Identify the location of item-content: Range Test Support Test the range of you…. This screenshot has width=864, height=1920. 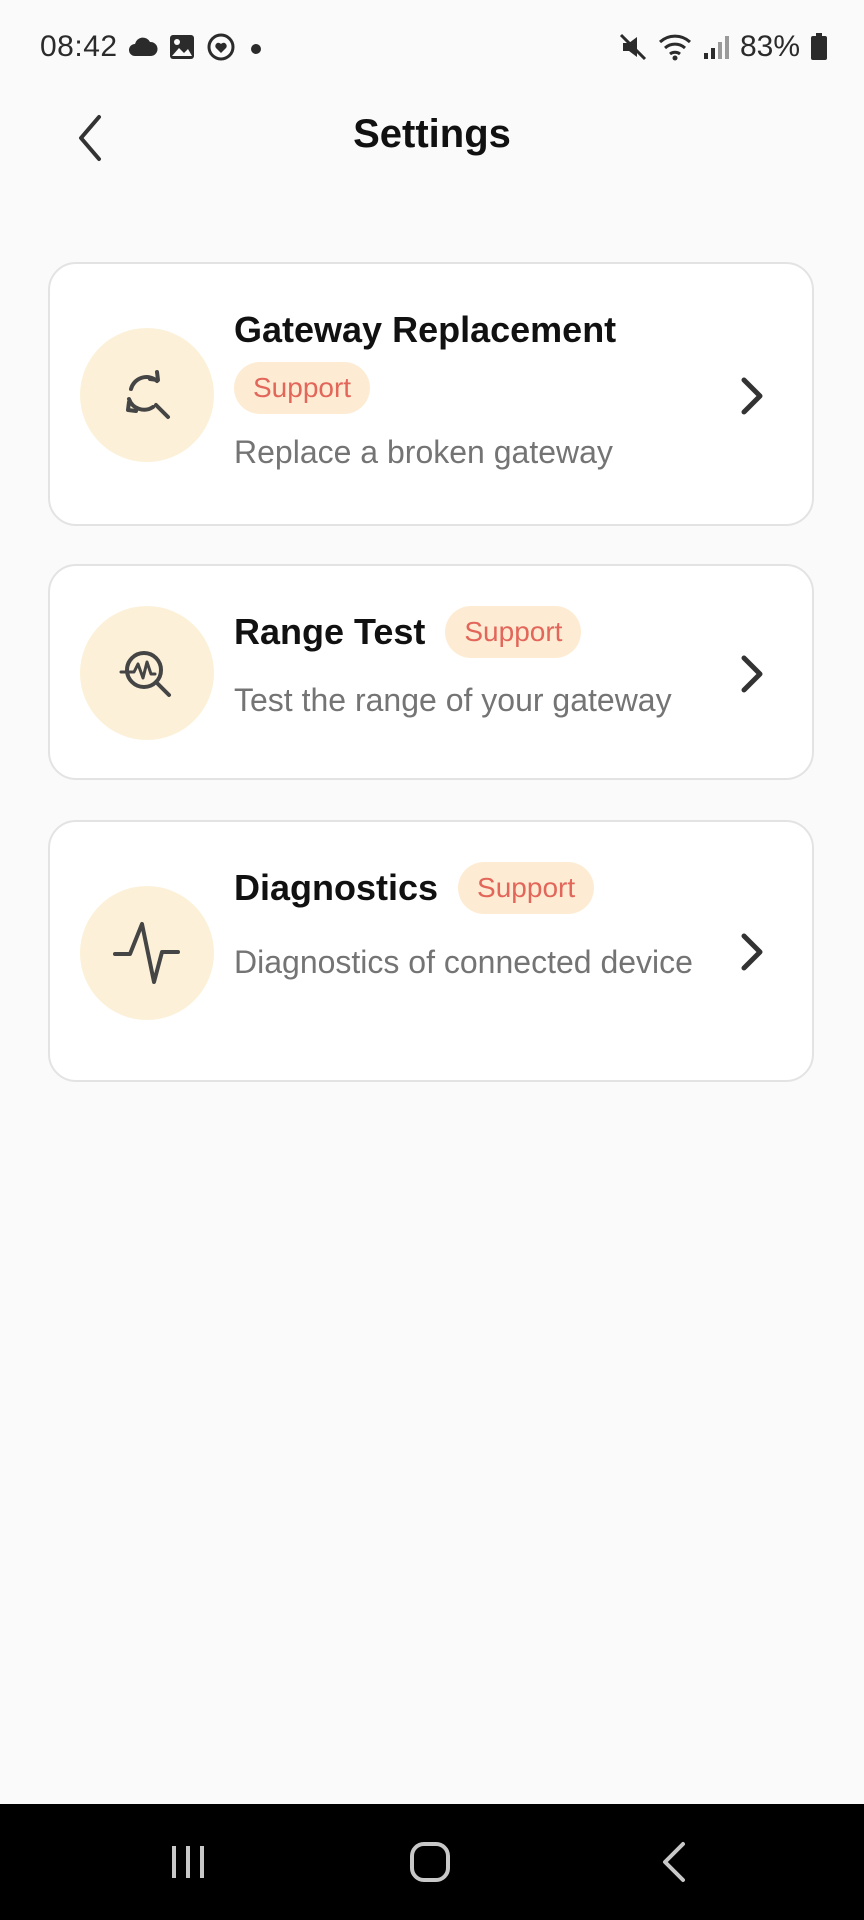
(473, 666).